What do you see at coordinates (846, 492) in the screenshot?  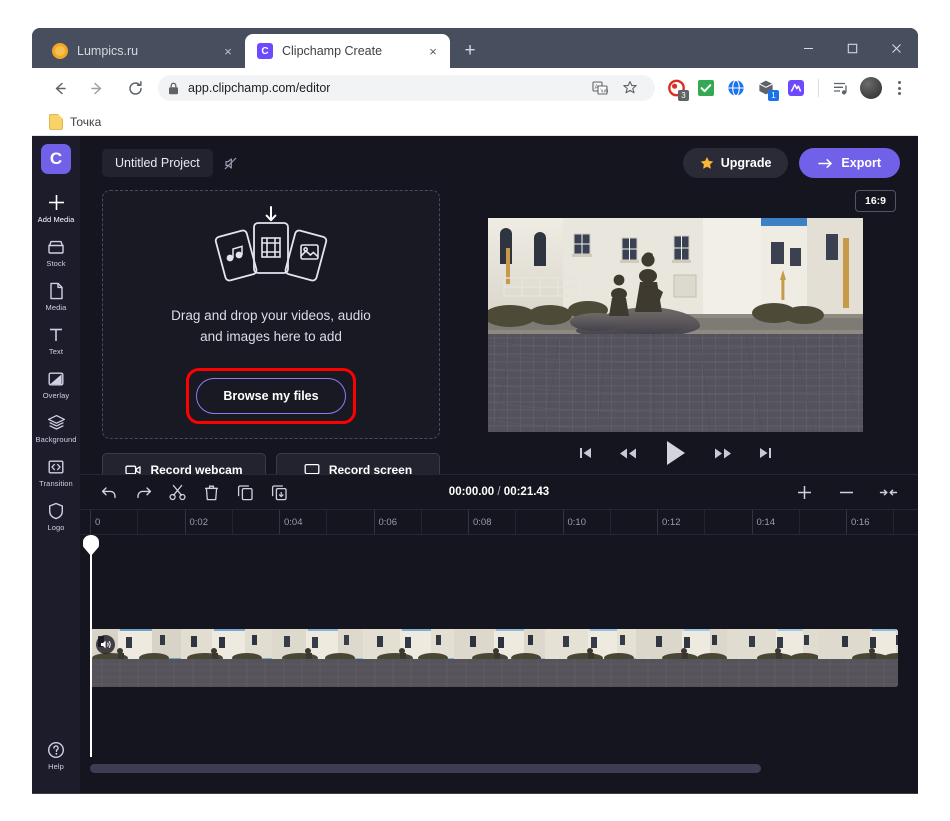 I see `zoom-out-button` at bounding box center [846, 492].